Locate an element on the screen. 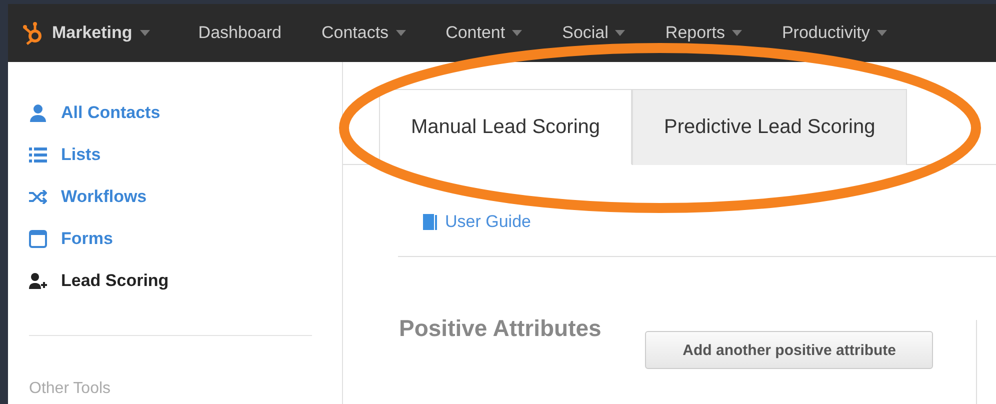 Image resolution: width=996 pixels, height=404 pixels. tab: Predictive Lead Scoring is located at coordinates (770, 127).